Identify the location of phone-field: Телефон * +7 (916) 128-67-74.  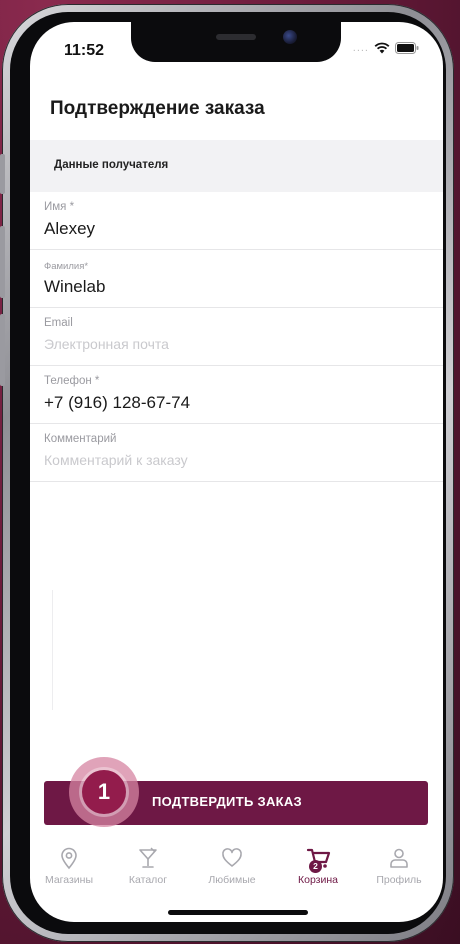
(236, 395).